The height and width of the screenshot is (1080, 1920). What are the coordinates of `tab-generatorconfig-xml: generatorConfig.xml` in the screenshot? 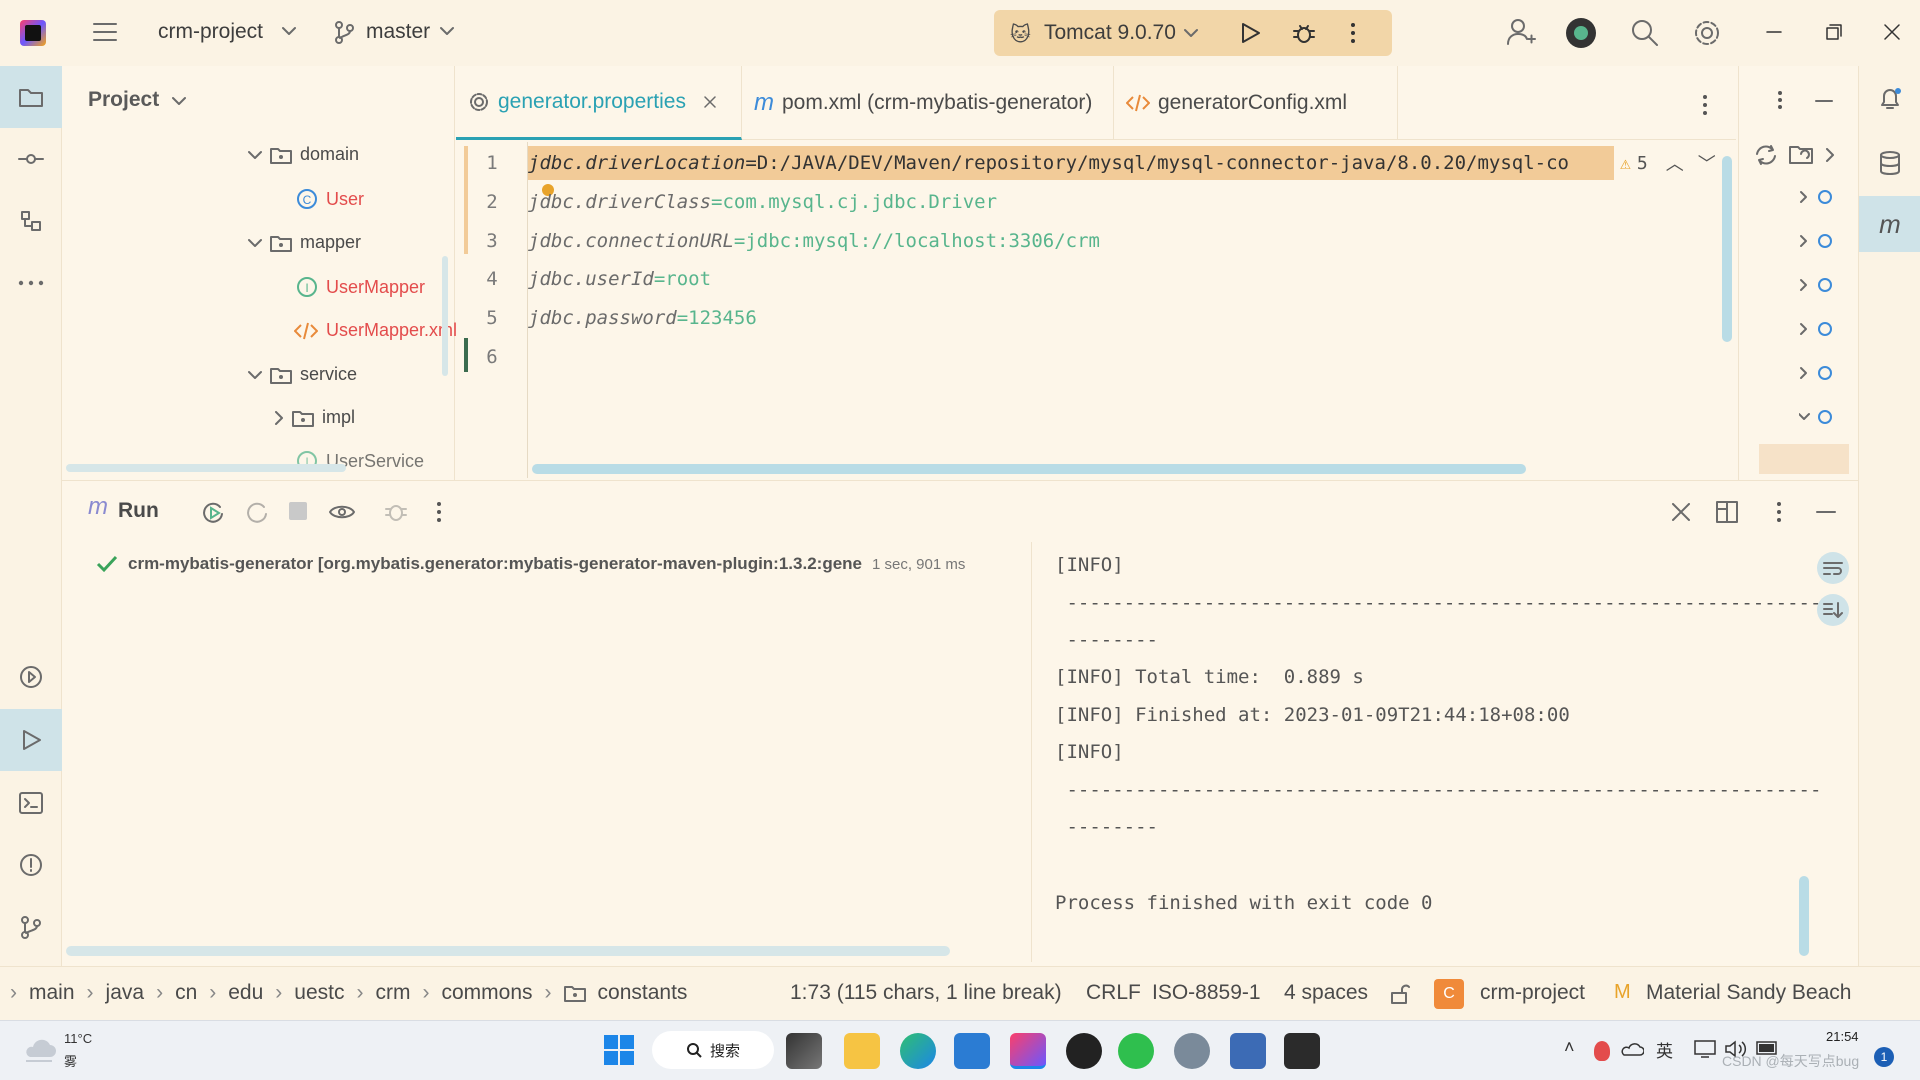 It's located at (1256, 103).